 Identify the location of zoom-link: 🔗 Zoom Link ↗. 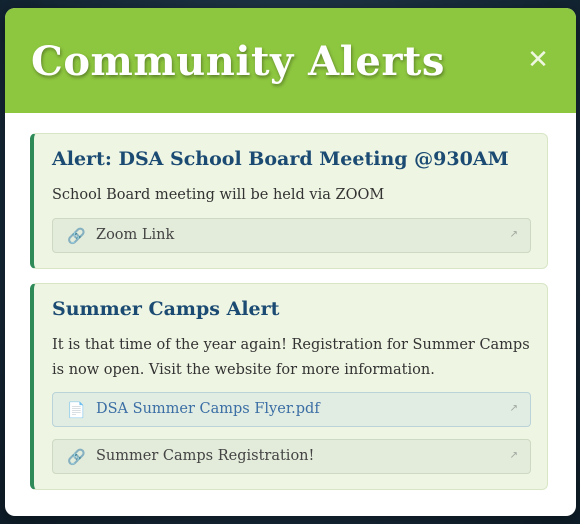
(291, 235).